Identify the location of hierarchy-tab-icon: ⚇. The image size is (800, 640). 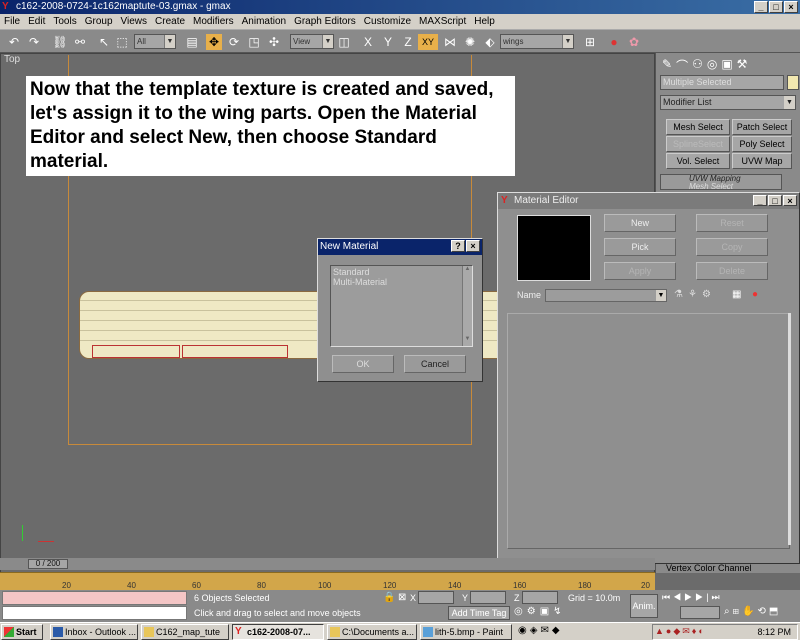
(697, 65).